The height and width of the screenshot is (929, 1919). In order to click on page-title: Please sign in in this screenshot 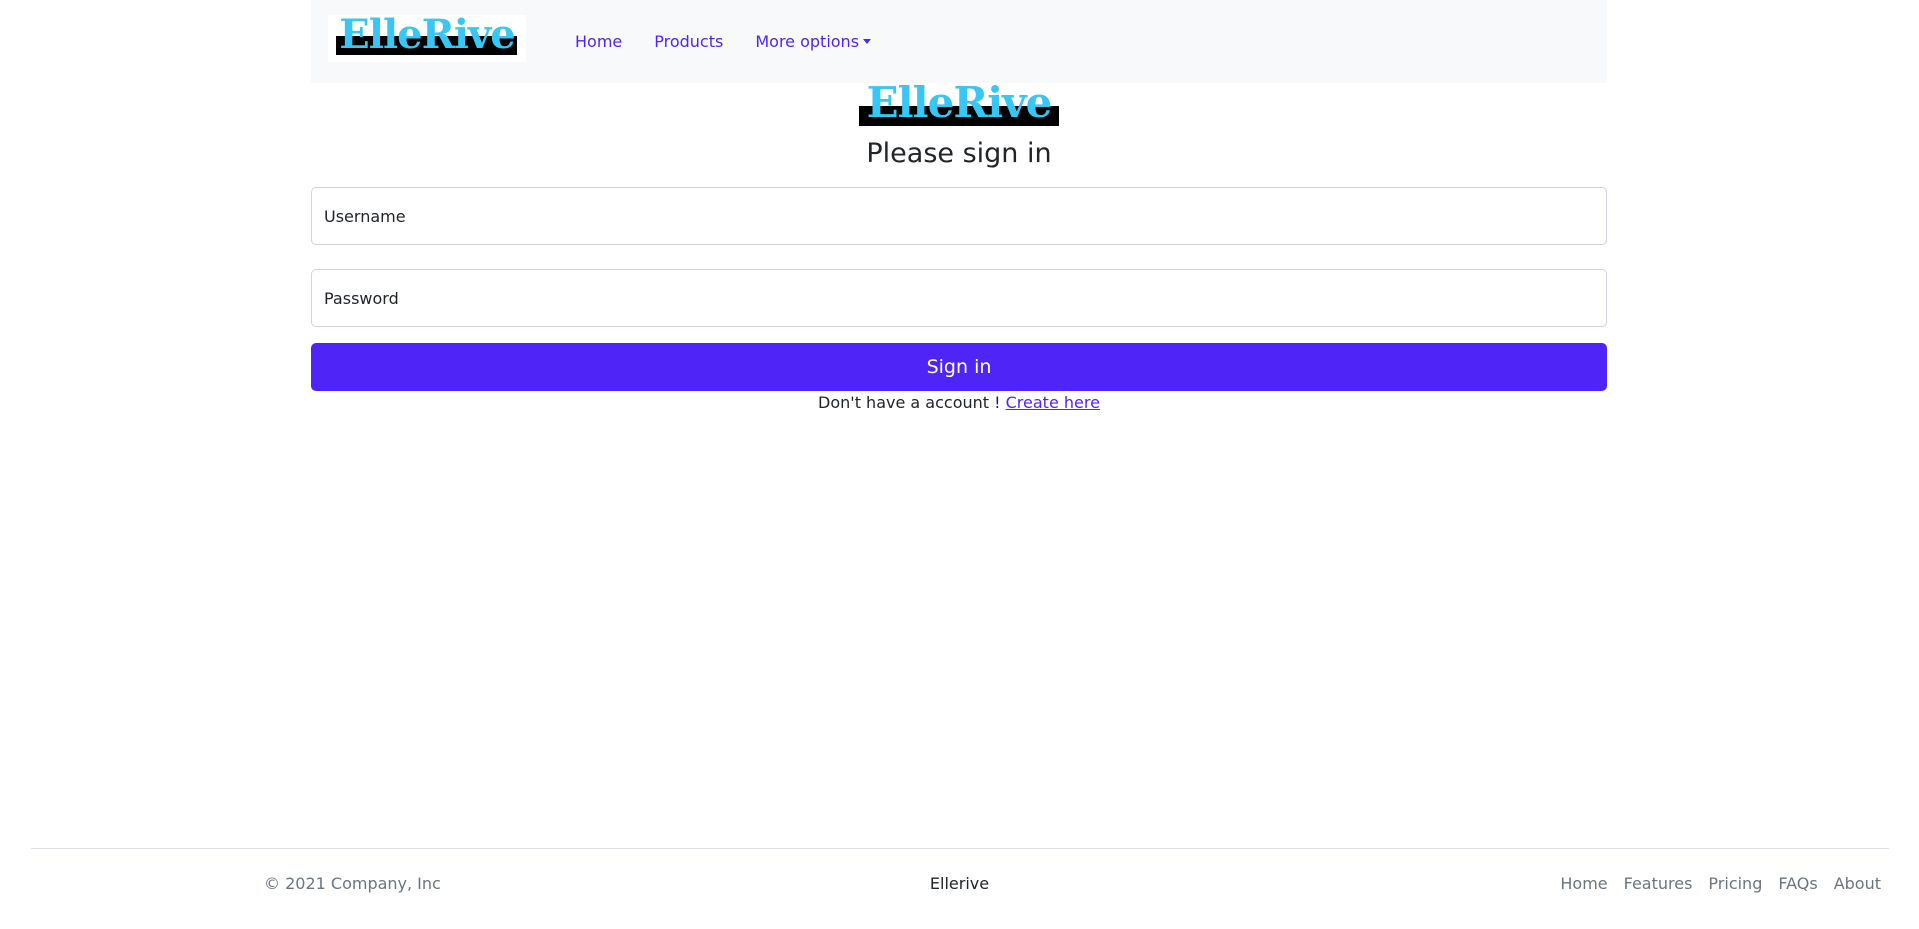, I will do `click(959, 153)`.